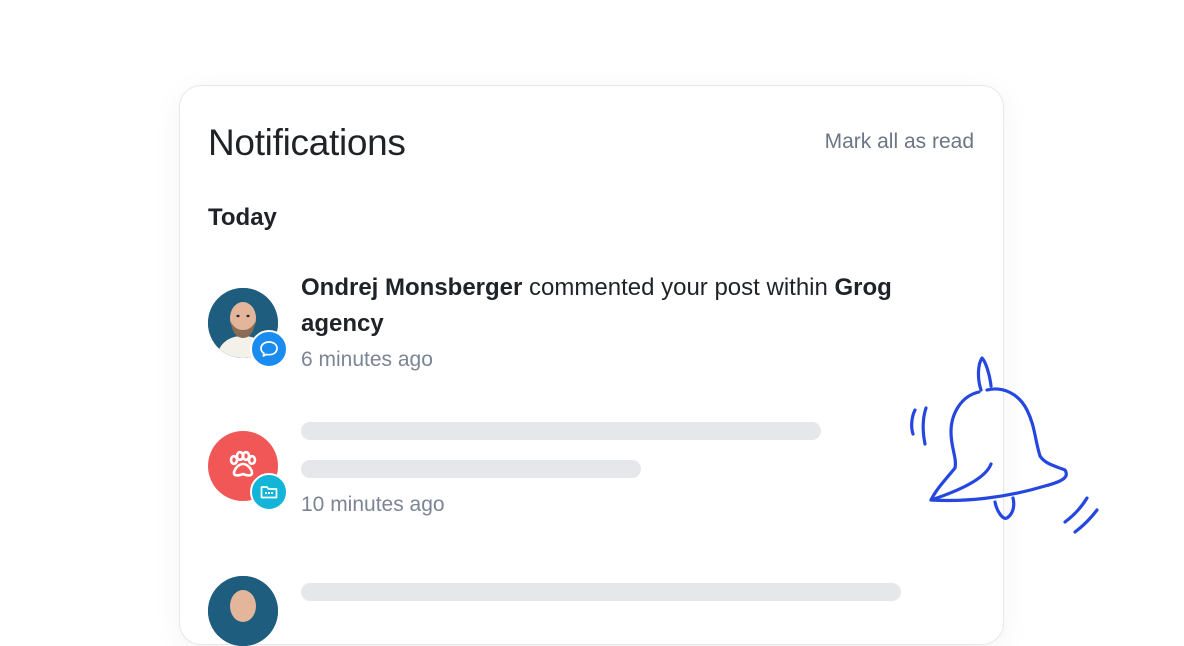 This screenshot has height=646, width=1184. Describe the element at coordinates (678, 287) in the screenshot. I see `notification-action: commented your post within` at that location.